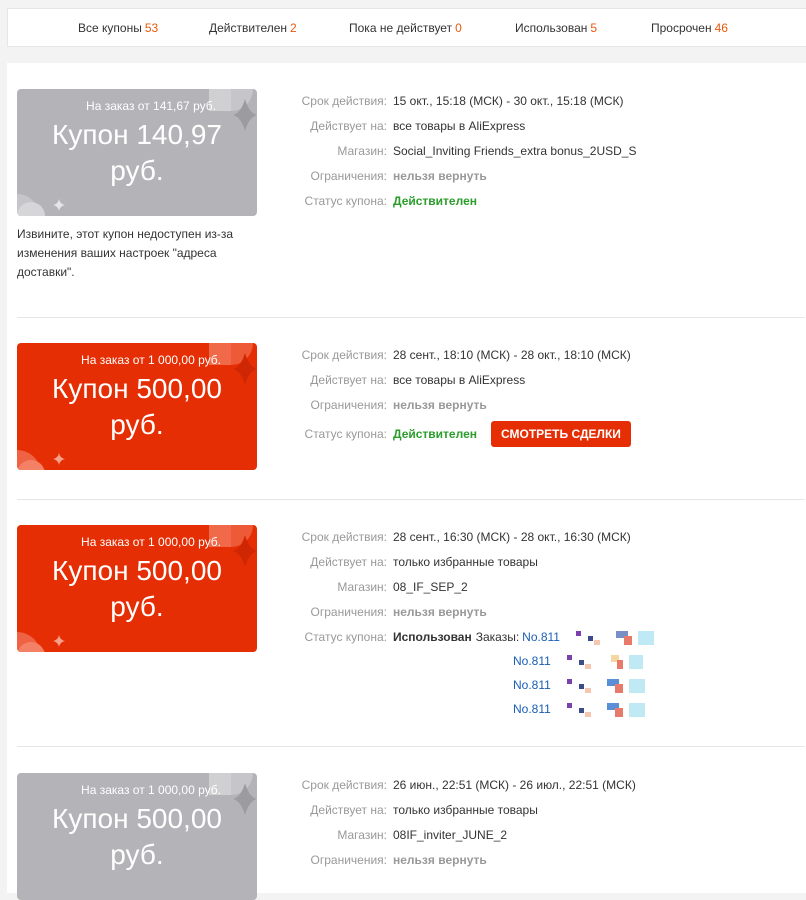 Image resolution: width=806 pixels, height=900 pixels. I want to click on tab-count: 53, so click(151, 27).